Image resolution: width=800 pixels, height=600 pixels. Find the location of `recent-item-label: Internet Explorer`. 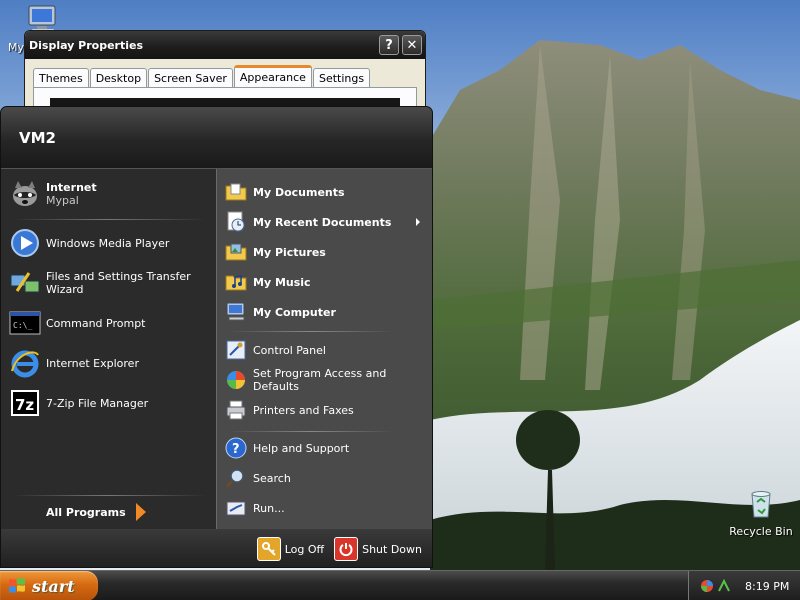

recent-item-label: Internet Explorer is located at coordinates (92, 363).